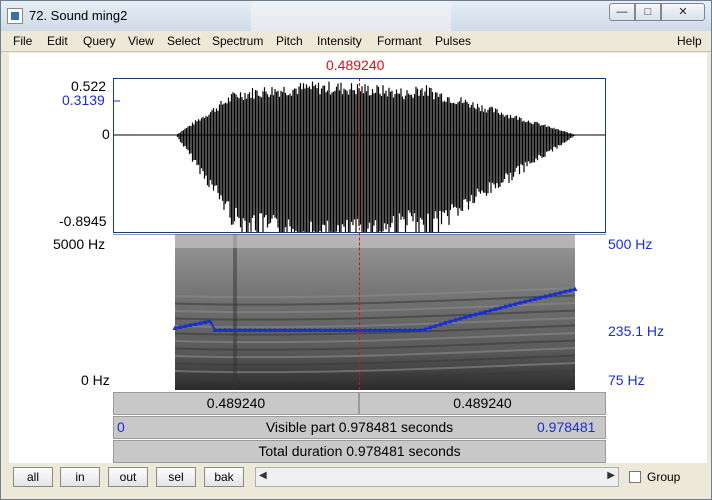 This screenshot has width=712, height=500. I want to click on waveform-cursor-amp-label: 0.3139, so click(83, 100).